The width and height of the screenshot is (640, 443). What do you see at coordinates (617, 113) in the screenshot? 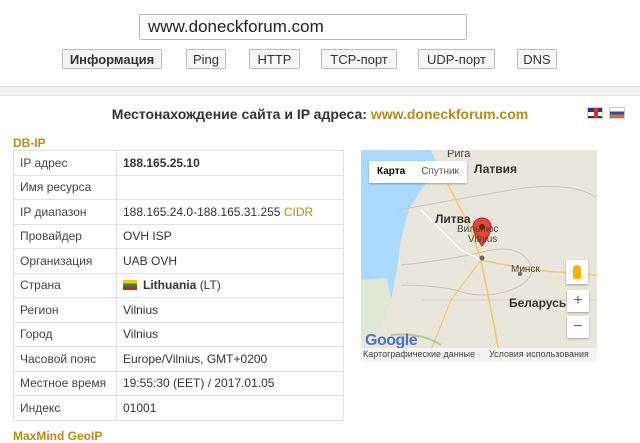
I see `russian-flag-icon` at bounding box center [617, 113].